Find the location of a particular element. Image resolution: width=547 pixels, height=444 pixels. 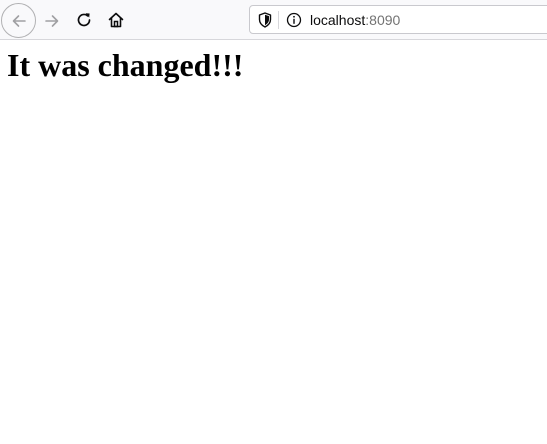

home-button is located at coordinates (116, 20).